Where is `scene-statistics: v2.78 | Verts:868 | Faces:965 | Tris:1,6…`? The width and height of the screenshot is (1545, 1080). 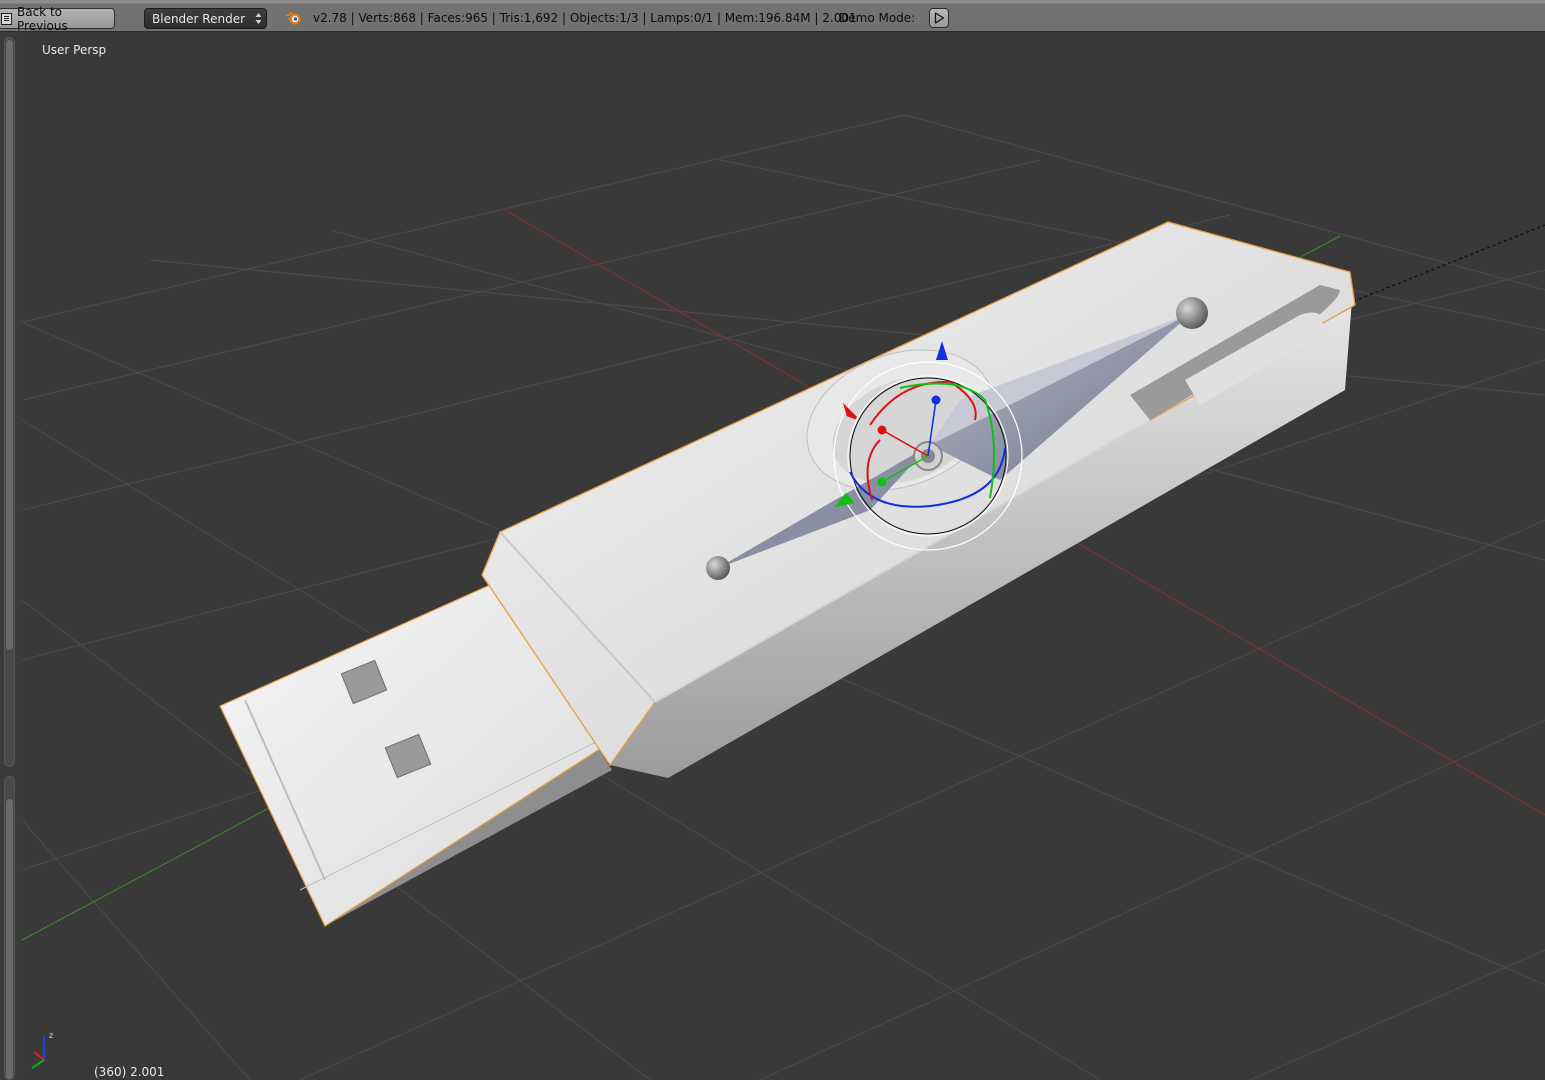
scene-statistics: v2.78 | Verts:868 | Faces:965 | Tris:1,6… is located at coordinates (585, 18).